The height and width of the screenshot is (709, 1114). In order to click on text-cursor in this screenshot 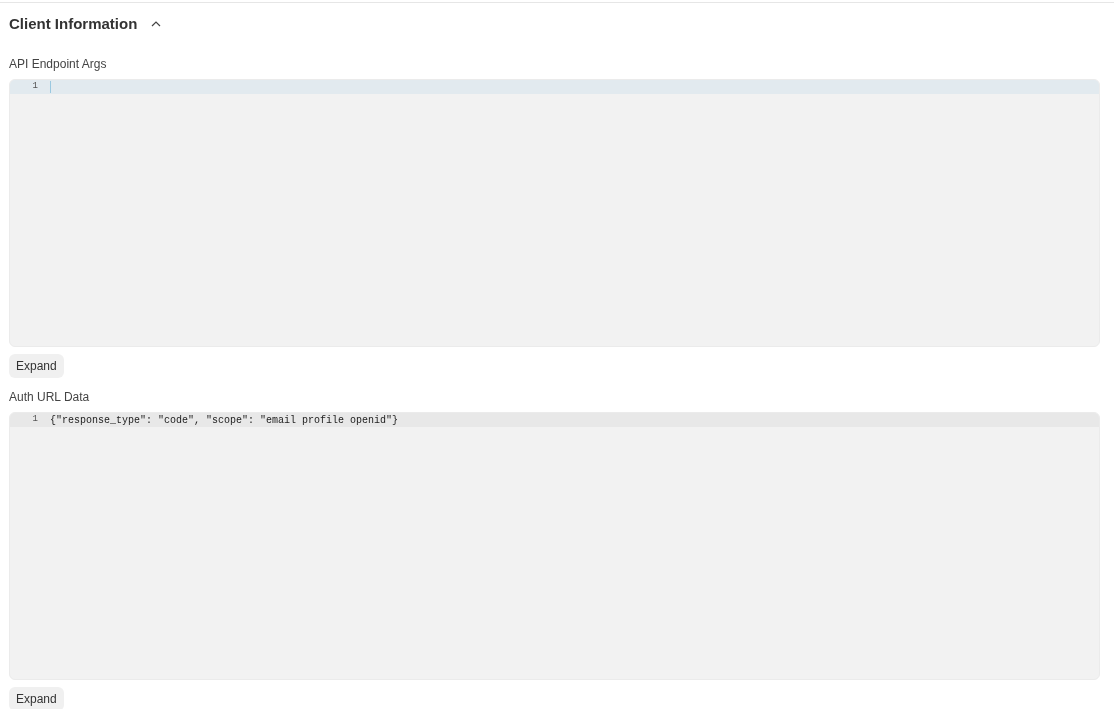, I will do `click(50, 87)`.